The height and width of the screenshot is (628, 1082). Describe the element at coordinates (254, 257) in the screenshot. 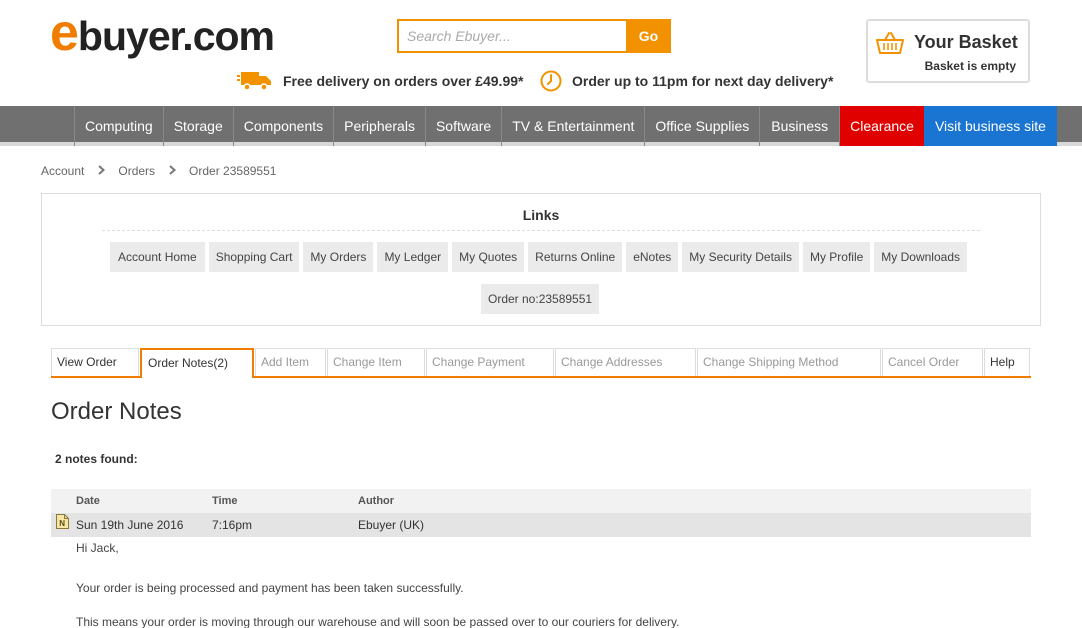

I see `link-shopping-cart: Shopping Cart` at that location.